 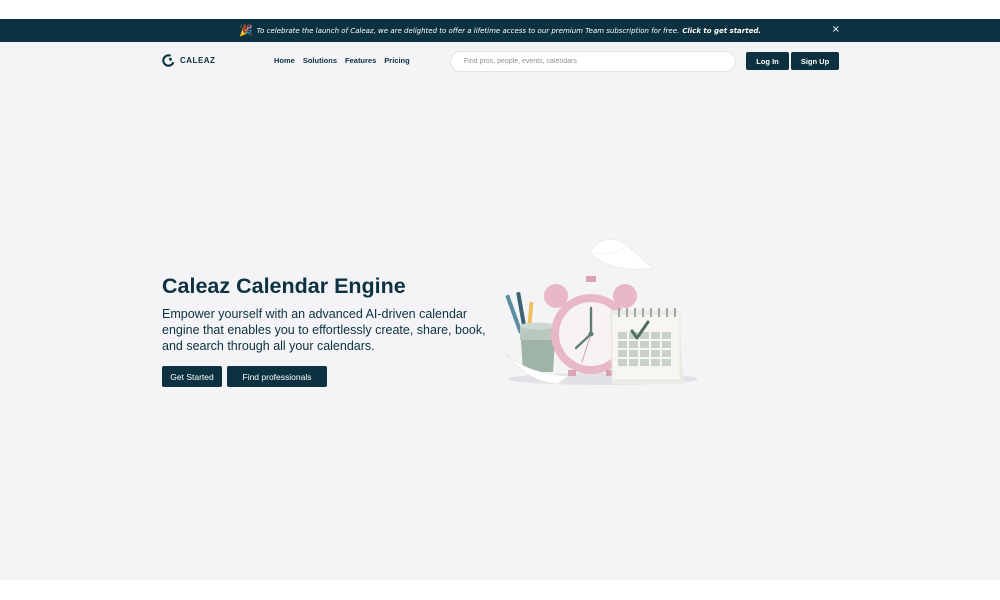 What do you see at coordinates (767, 61) in the screenshot?
I see `login-button: Log In` at bounding box center [767, 61].